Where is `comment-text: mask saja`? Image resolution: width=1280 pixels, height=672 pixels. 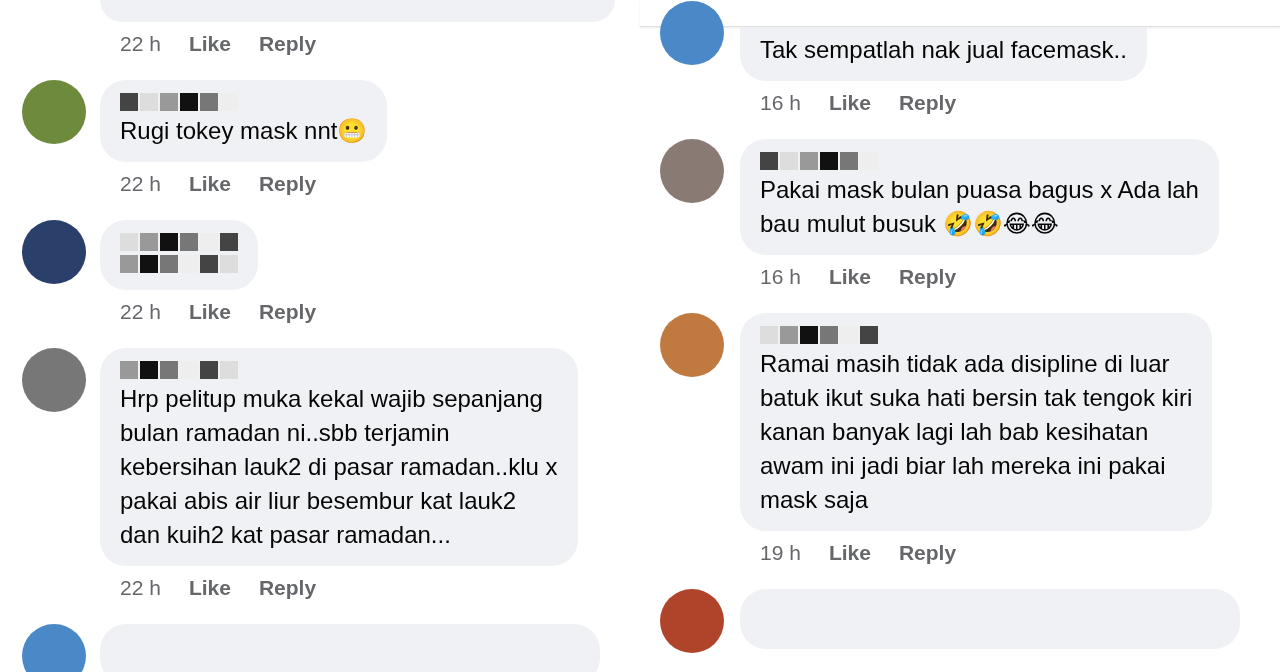
comment-text: mask saja is located at coordinates (814, 499).